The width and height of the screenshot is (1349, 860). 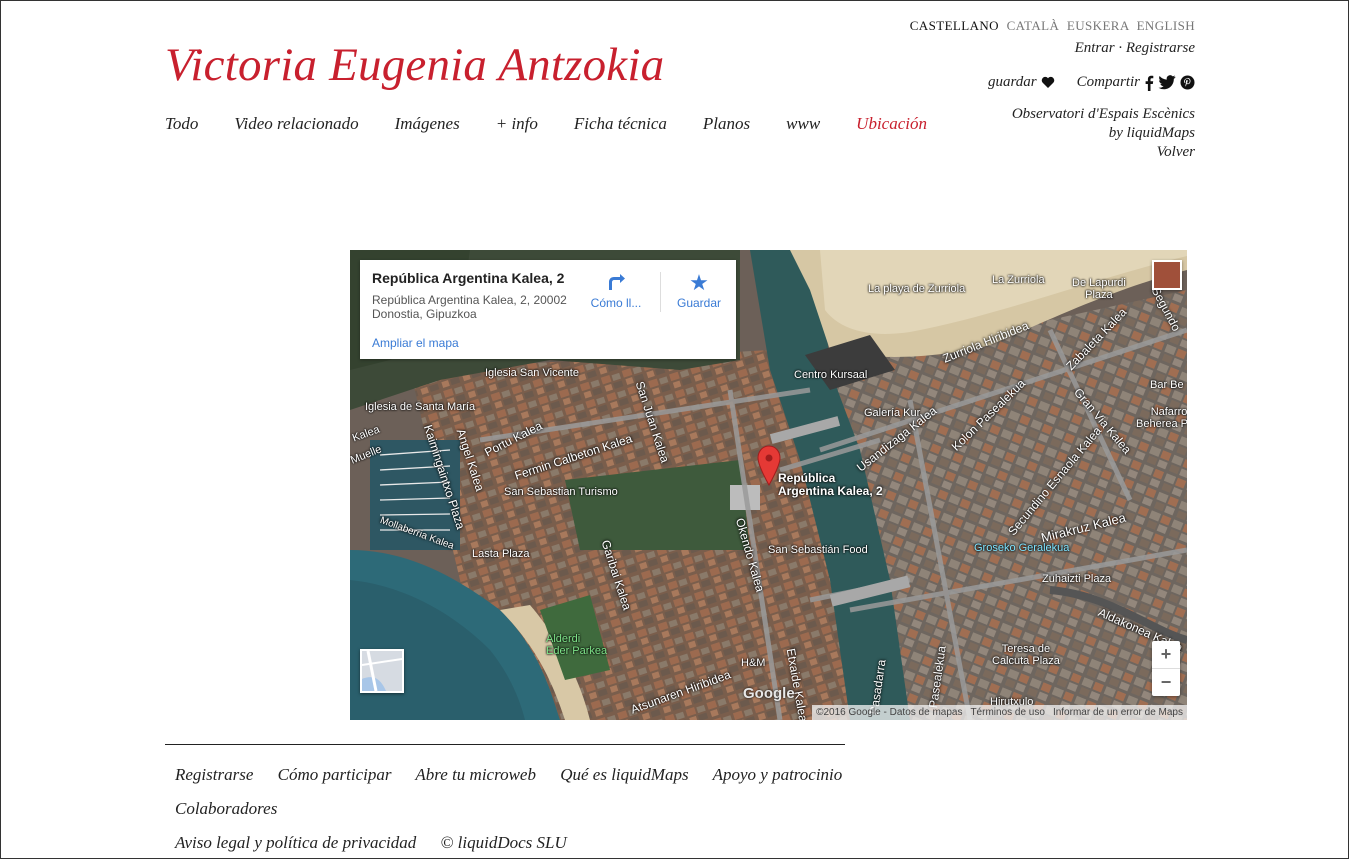 What do you see at coordinates (505, 744) in the screenshot?
I see `footer-divider` at bounding box center [505, 744].